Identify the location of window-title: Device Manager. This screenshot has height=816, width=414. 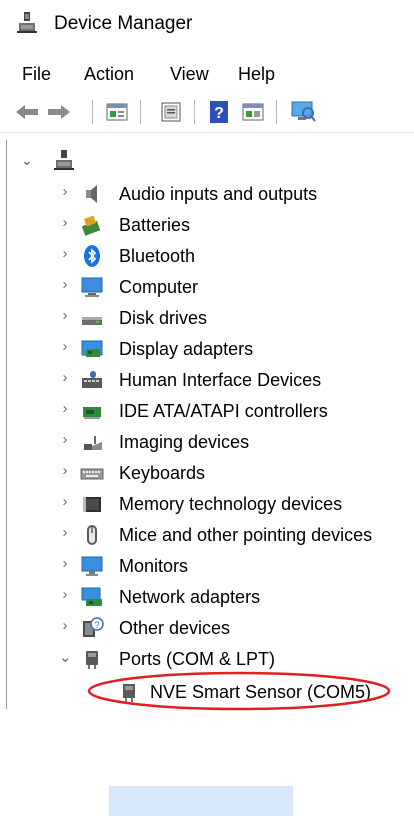
(123, 23).